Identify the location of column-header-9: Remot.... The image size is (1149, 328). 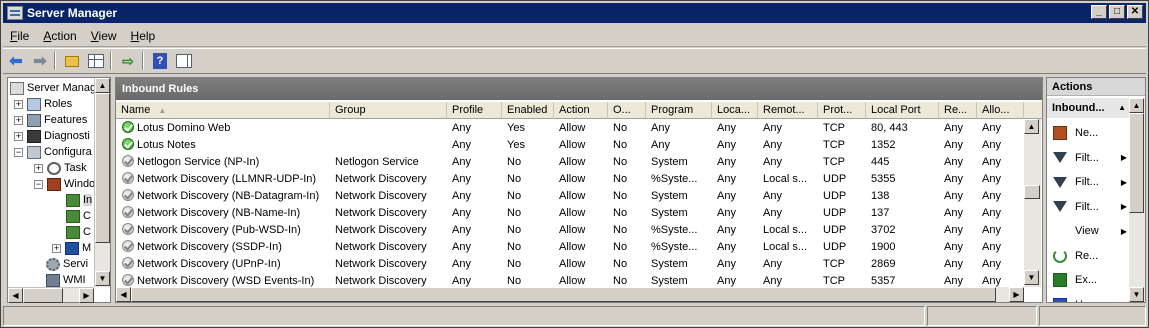
(788, 110).